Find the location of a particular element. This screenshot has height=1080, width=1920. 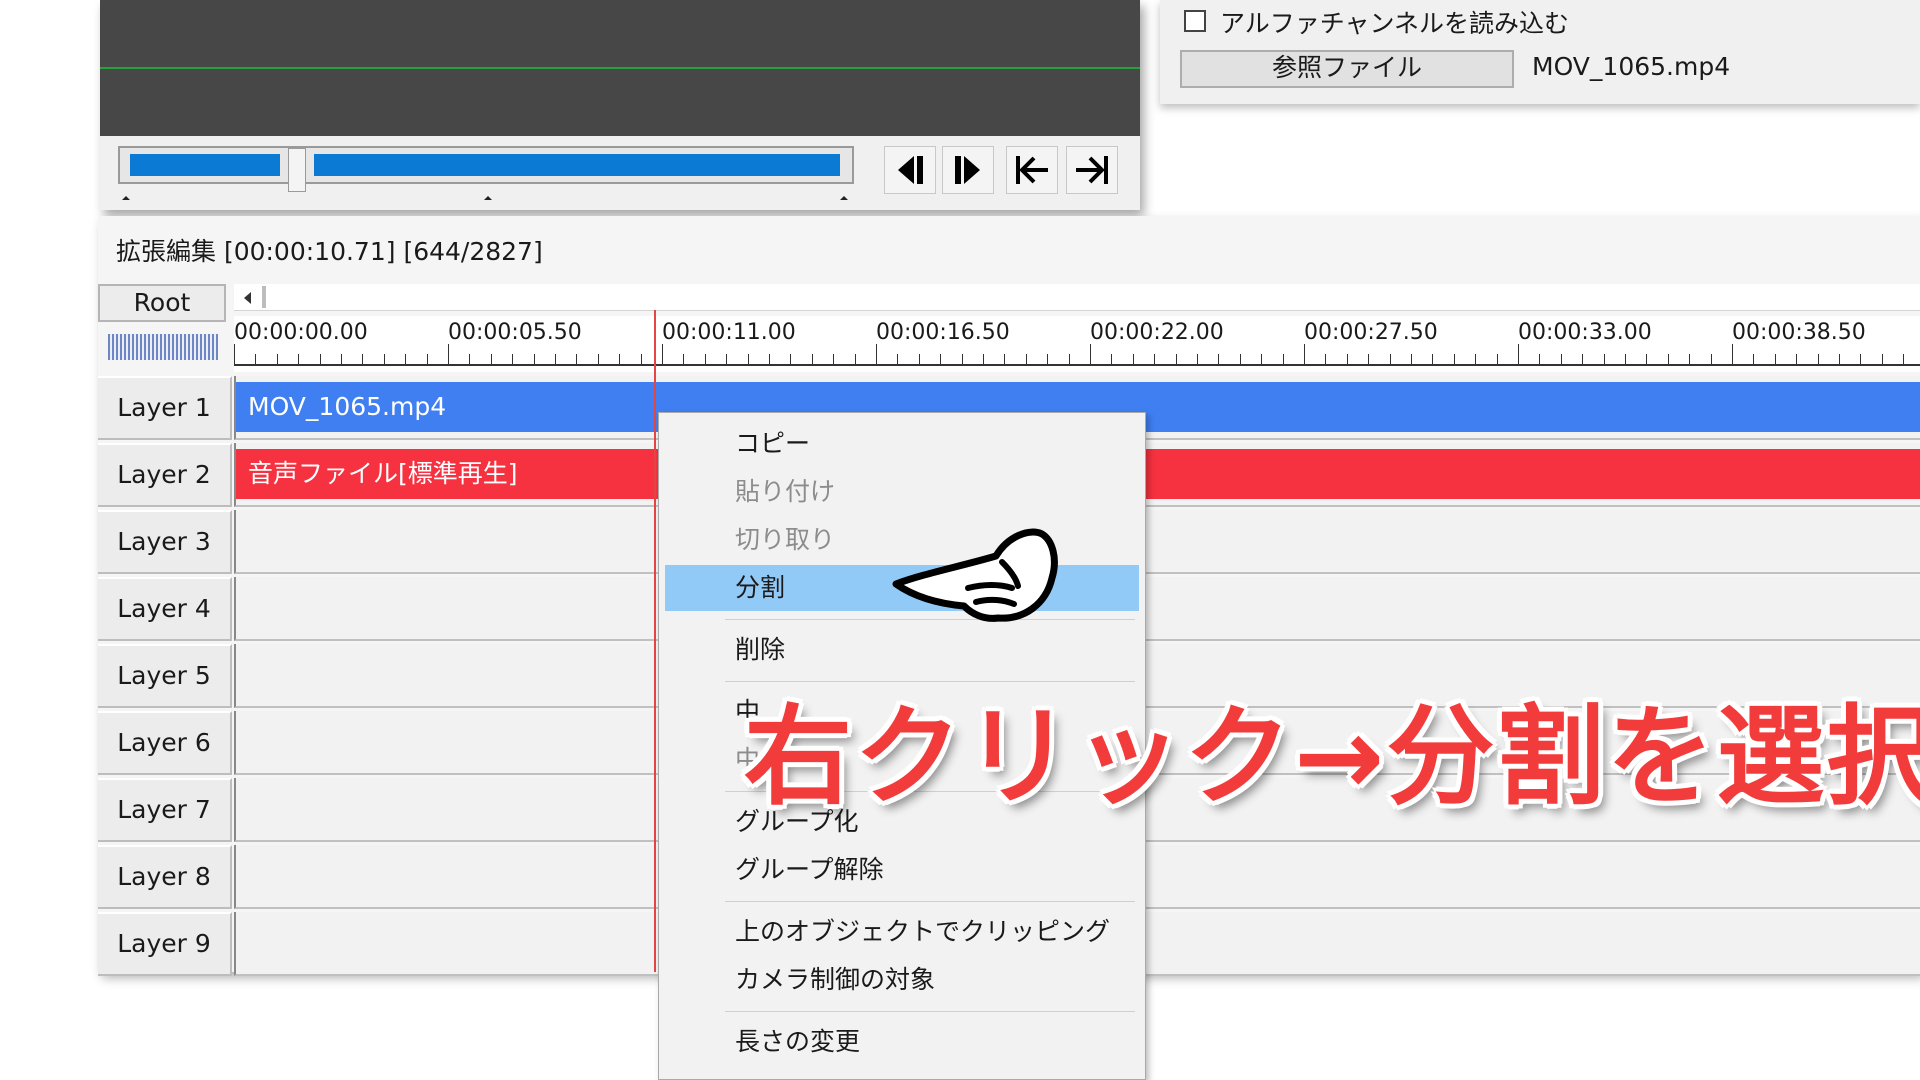

seek-fill-right is located at coordinates (577, 165).